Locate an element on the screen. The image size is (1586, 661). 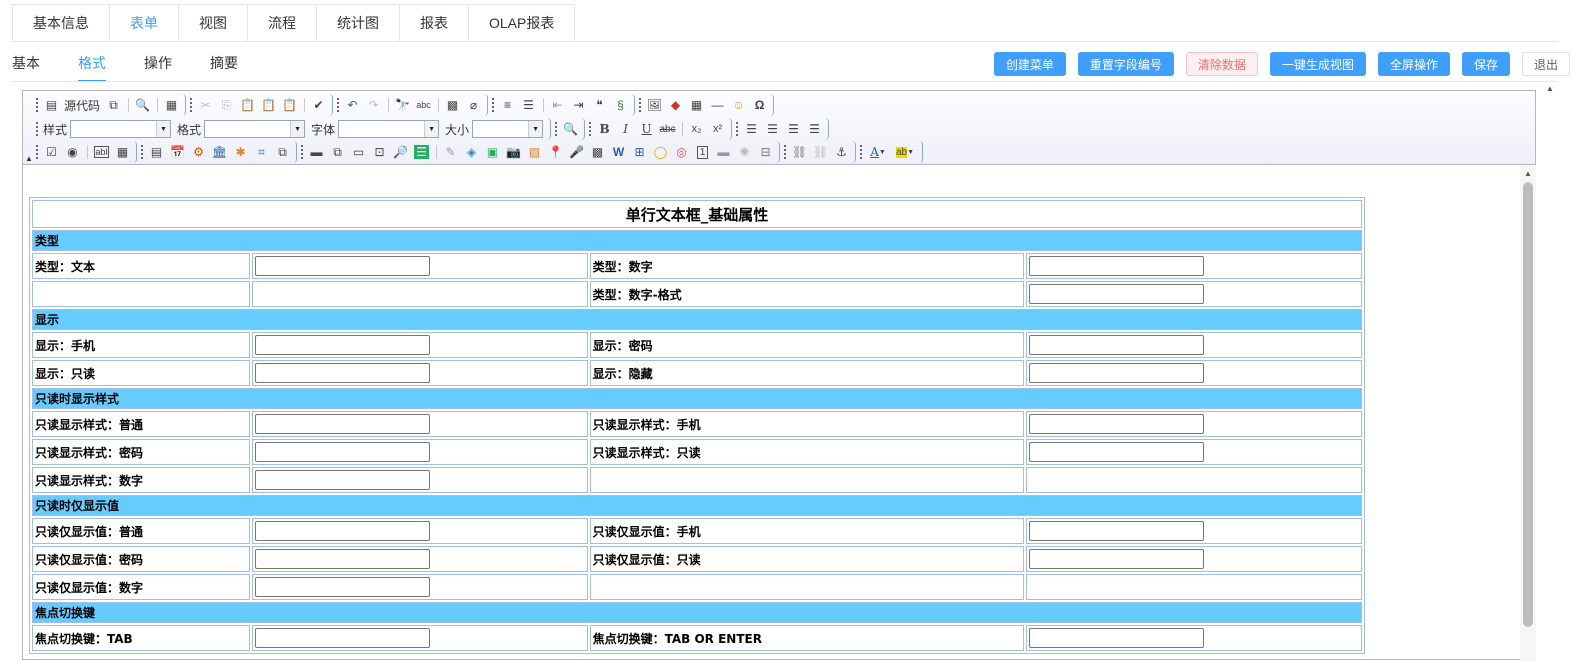
media-icon: ▧ is located at coordinates (534, 152).